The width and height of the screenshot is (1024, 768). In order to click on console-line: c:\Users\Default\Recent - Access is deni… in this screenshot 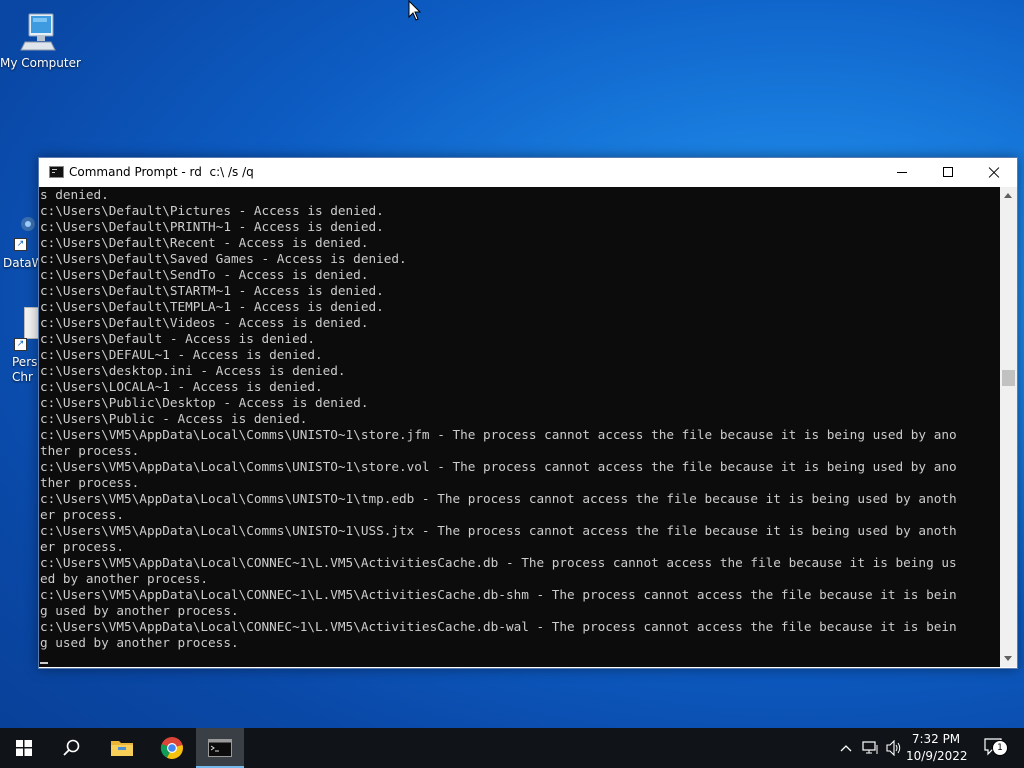, I will do `click(204, 242)`.